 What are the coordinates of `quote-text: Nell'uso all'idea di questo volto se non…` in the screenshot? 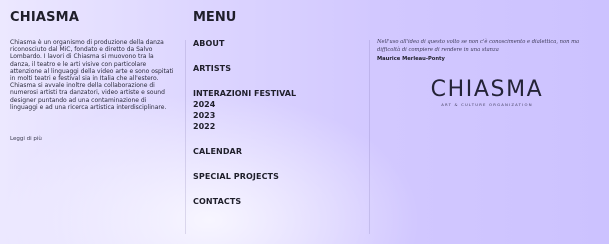 It's located at (478, 46).